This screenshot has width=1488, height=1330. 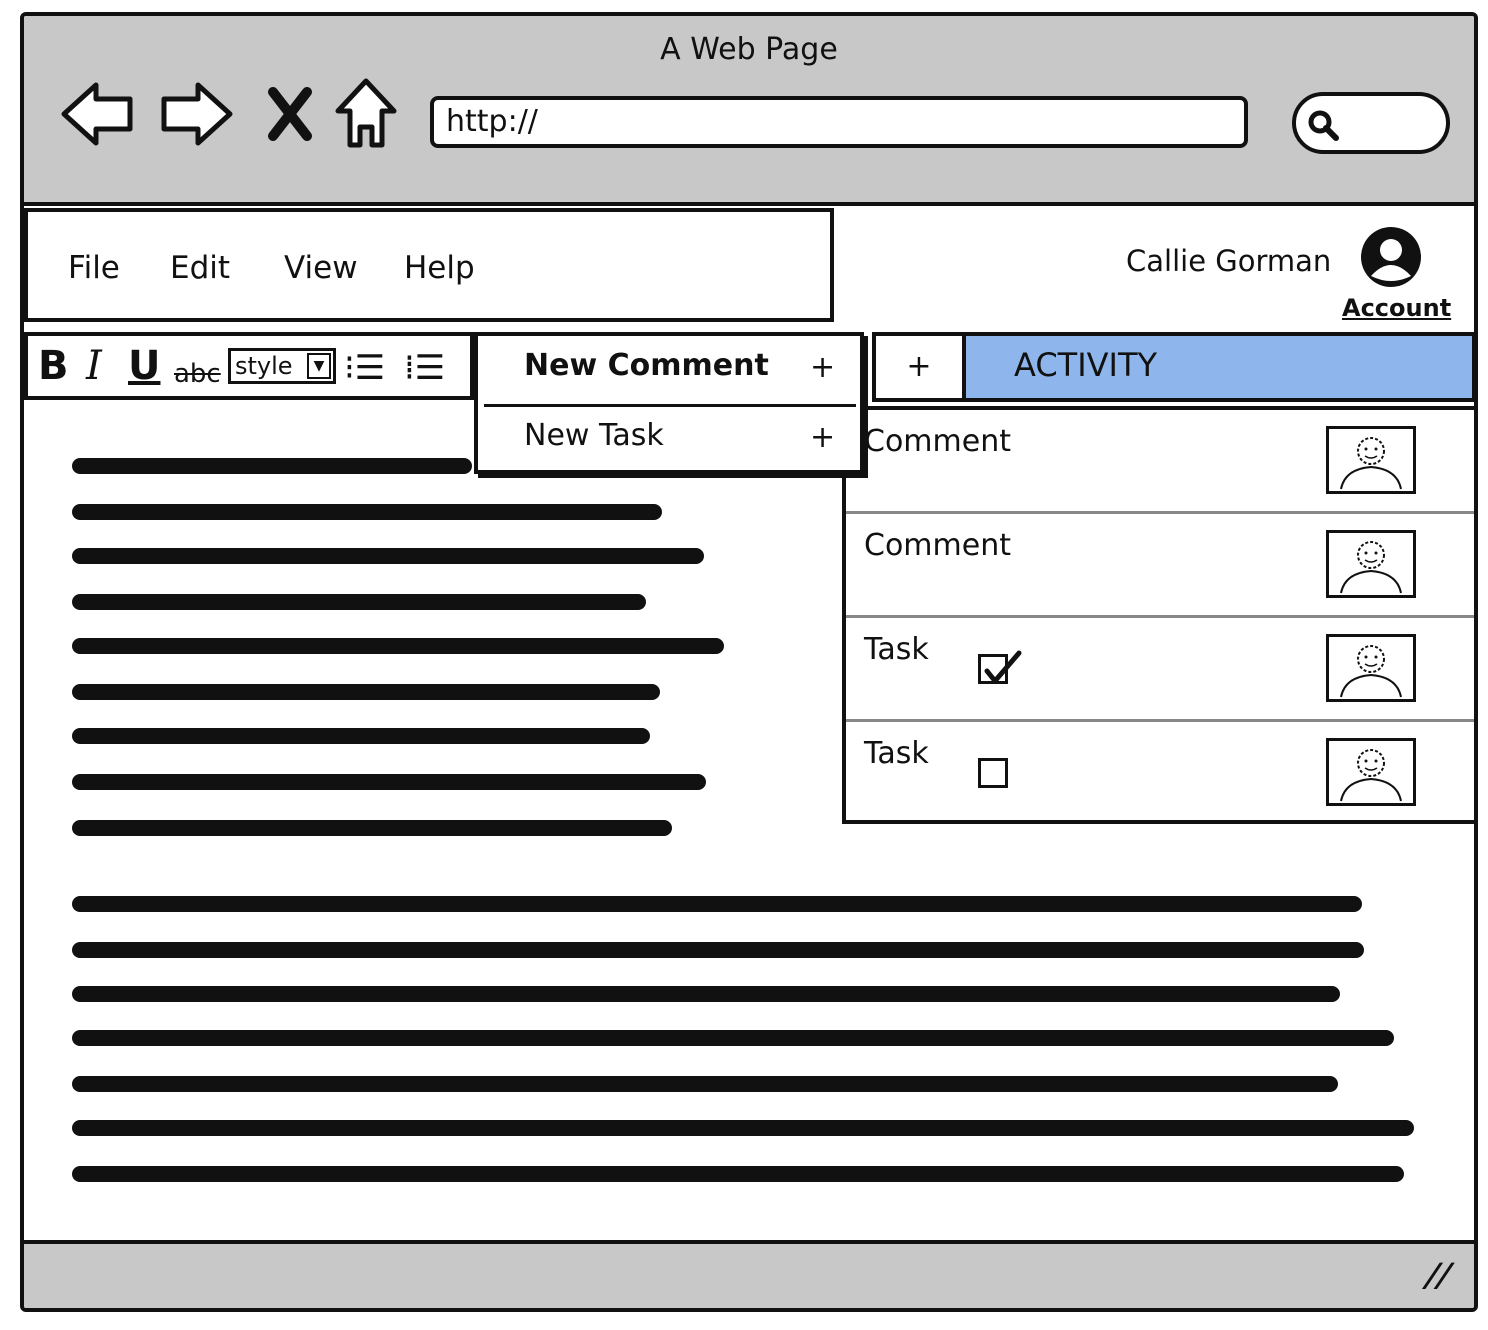 I want to click on style-select-label: style, so click(x=264, y=366).